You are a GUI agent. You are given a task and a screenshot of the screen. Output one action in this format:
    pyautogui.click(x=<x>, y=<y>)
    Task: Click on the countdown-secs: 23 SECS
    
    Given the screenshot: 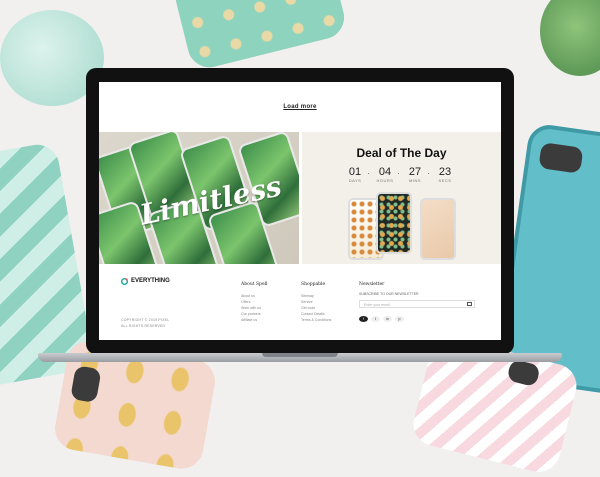 What is the action you would take?
    pyautogui.click(x=445, y=174)
    